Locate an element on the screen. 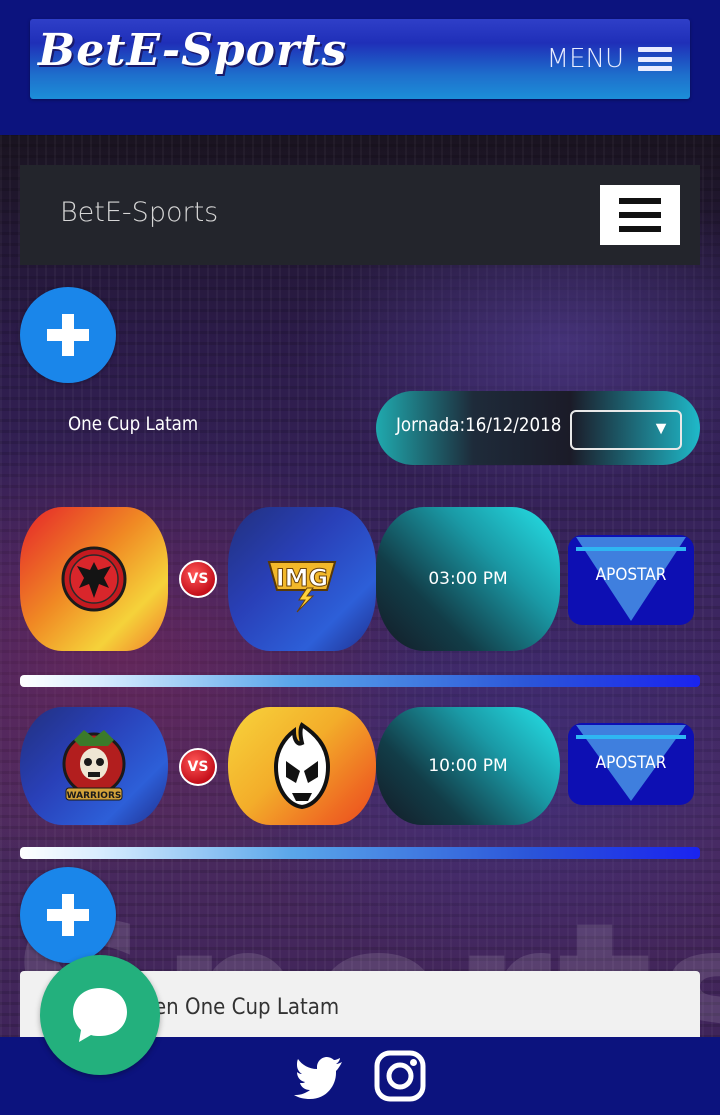 The image size is (720, 1115). warriors-skull-logo-icon: WARRIORS is located at coordinates (94, 765).